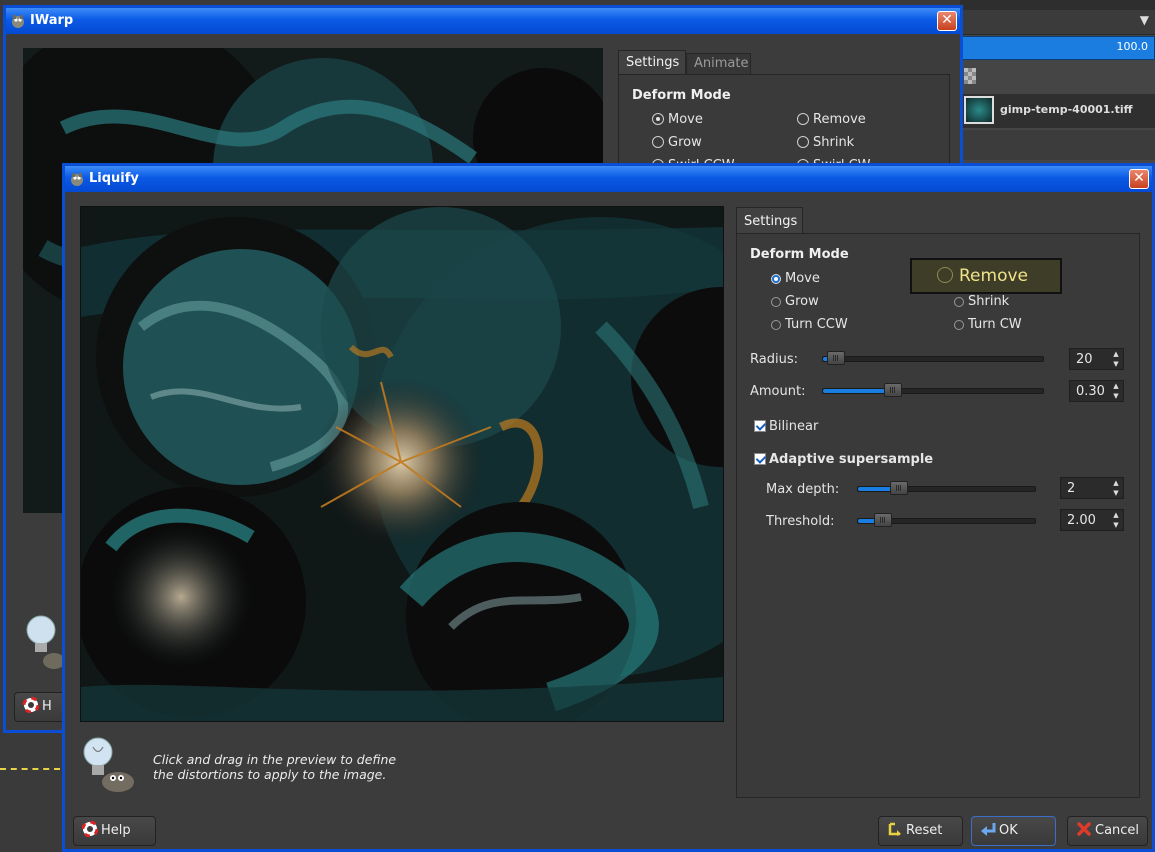 The image size is (1155, 852). I want to click on radius-slider, so click(933, 358).